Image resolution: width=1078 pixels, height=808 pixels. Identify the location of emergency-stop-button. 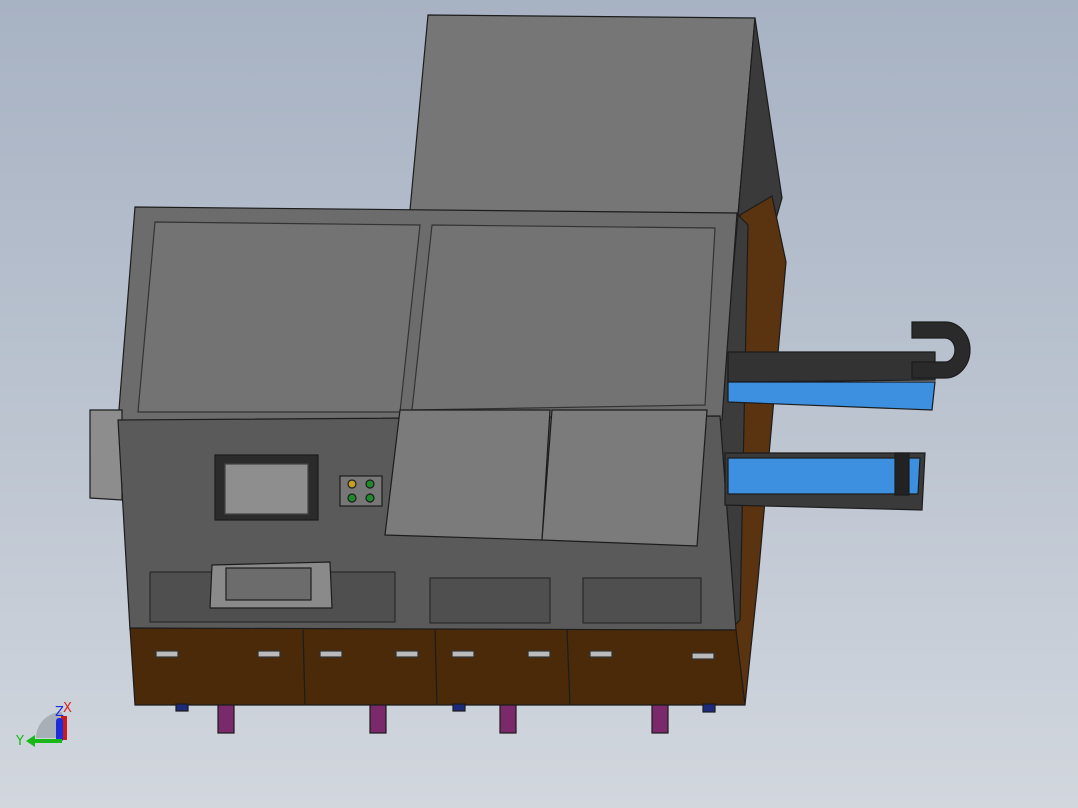
(352, 484).